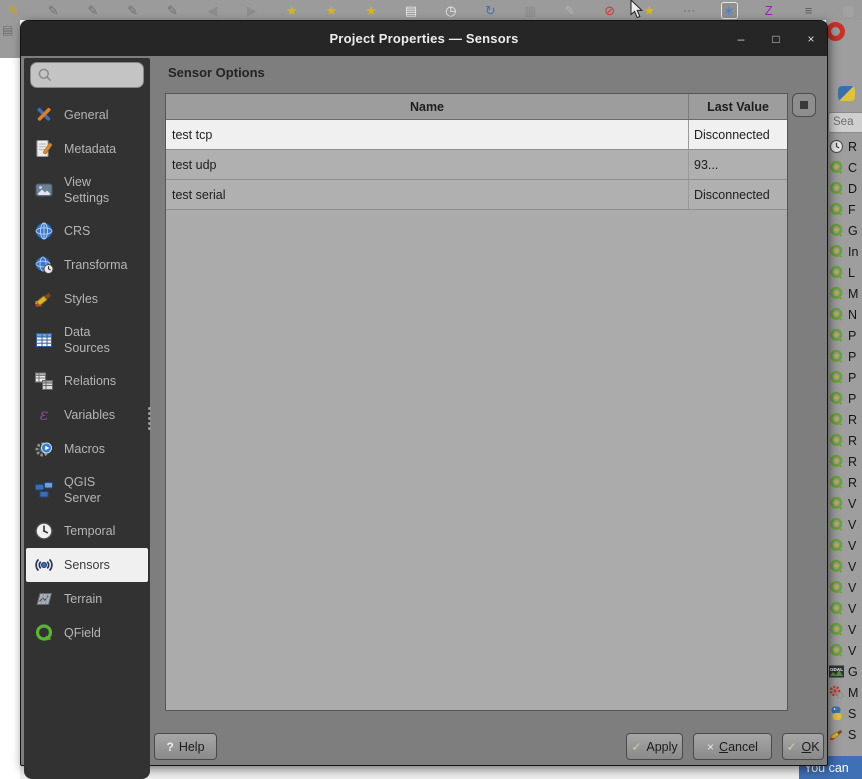  What do you see at coordinates (732, 746) in the screenshot?
I see `cancel-button: × Cancel` at bounding box center [732, 746].